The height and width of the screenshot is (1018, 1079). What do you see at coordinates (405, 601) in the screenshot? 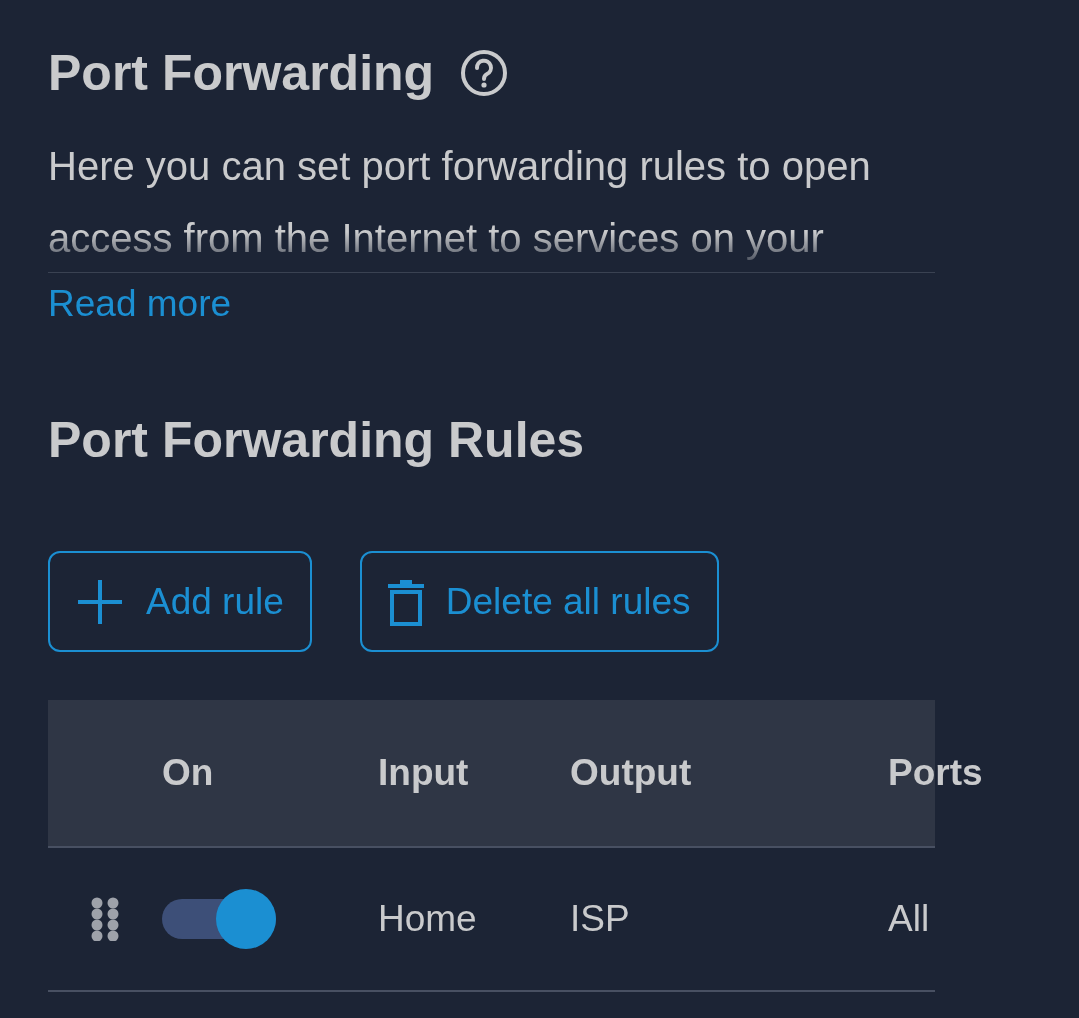
I see `trash-icon` at bounding box center [405, 601].